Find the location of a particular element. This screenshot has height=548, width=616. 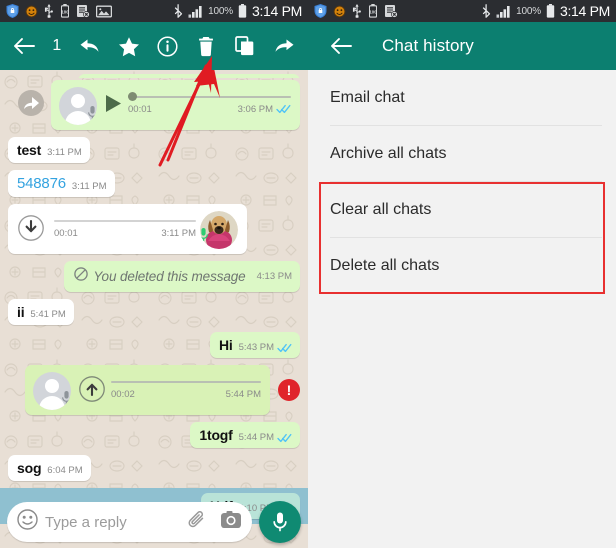

text-bubble: test 3:11 PM is located at coordinates (49, 150).